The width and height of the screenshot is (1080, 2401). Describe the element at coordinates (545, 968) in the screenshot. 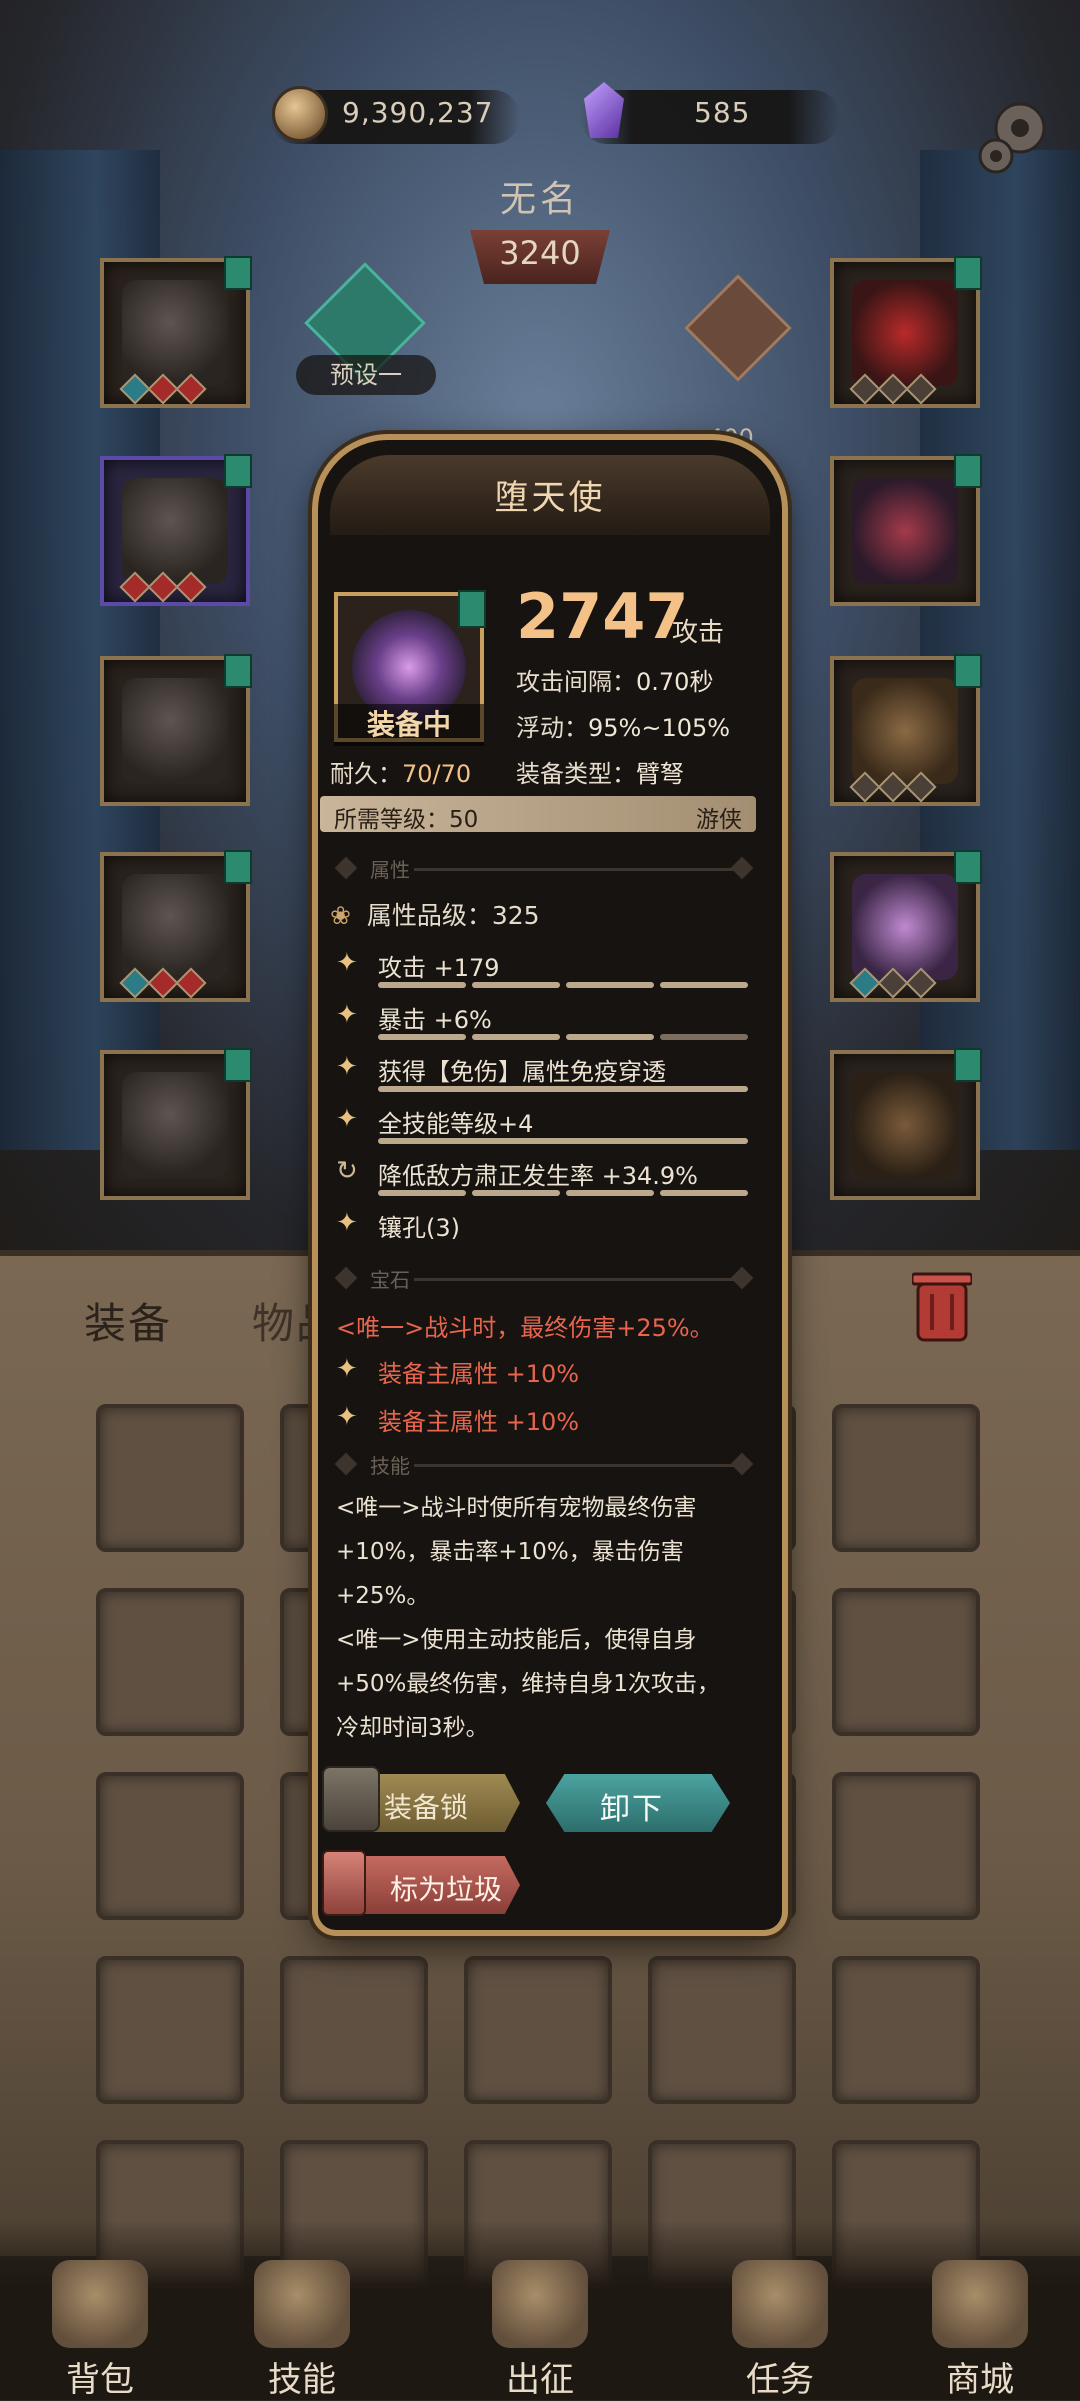

I see `attribute-row: ✦ 攻击 +179` at that location.